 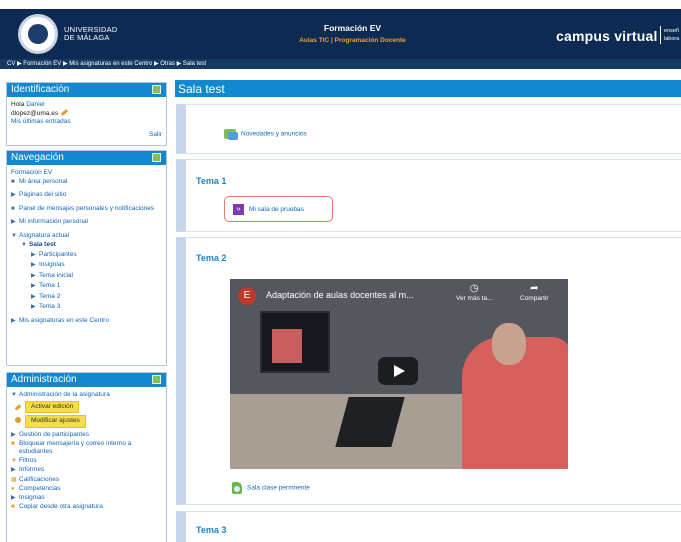 I want to click on nav-tema-inicial: ▶ Tema inicial, so click(x=86, y=276).